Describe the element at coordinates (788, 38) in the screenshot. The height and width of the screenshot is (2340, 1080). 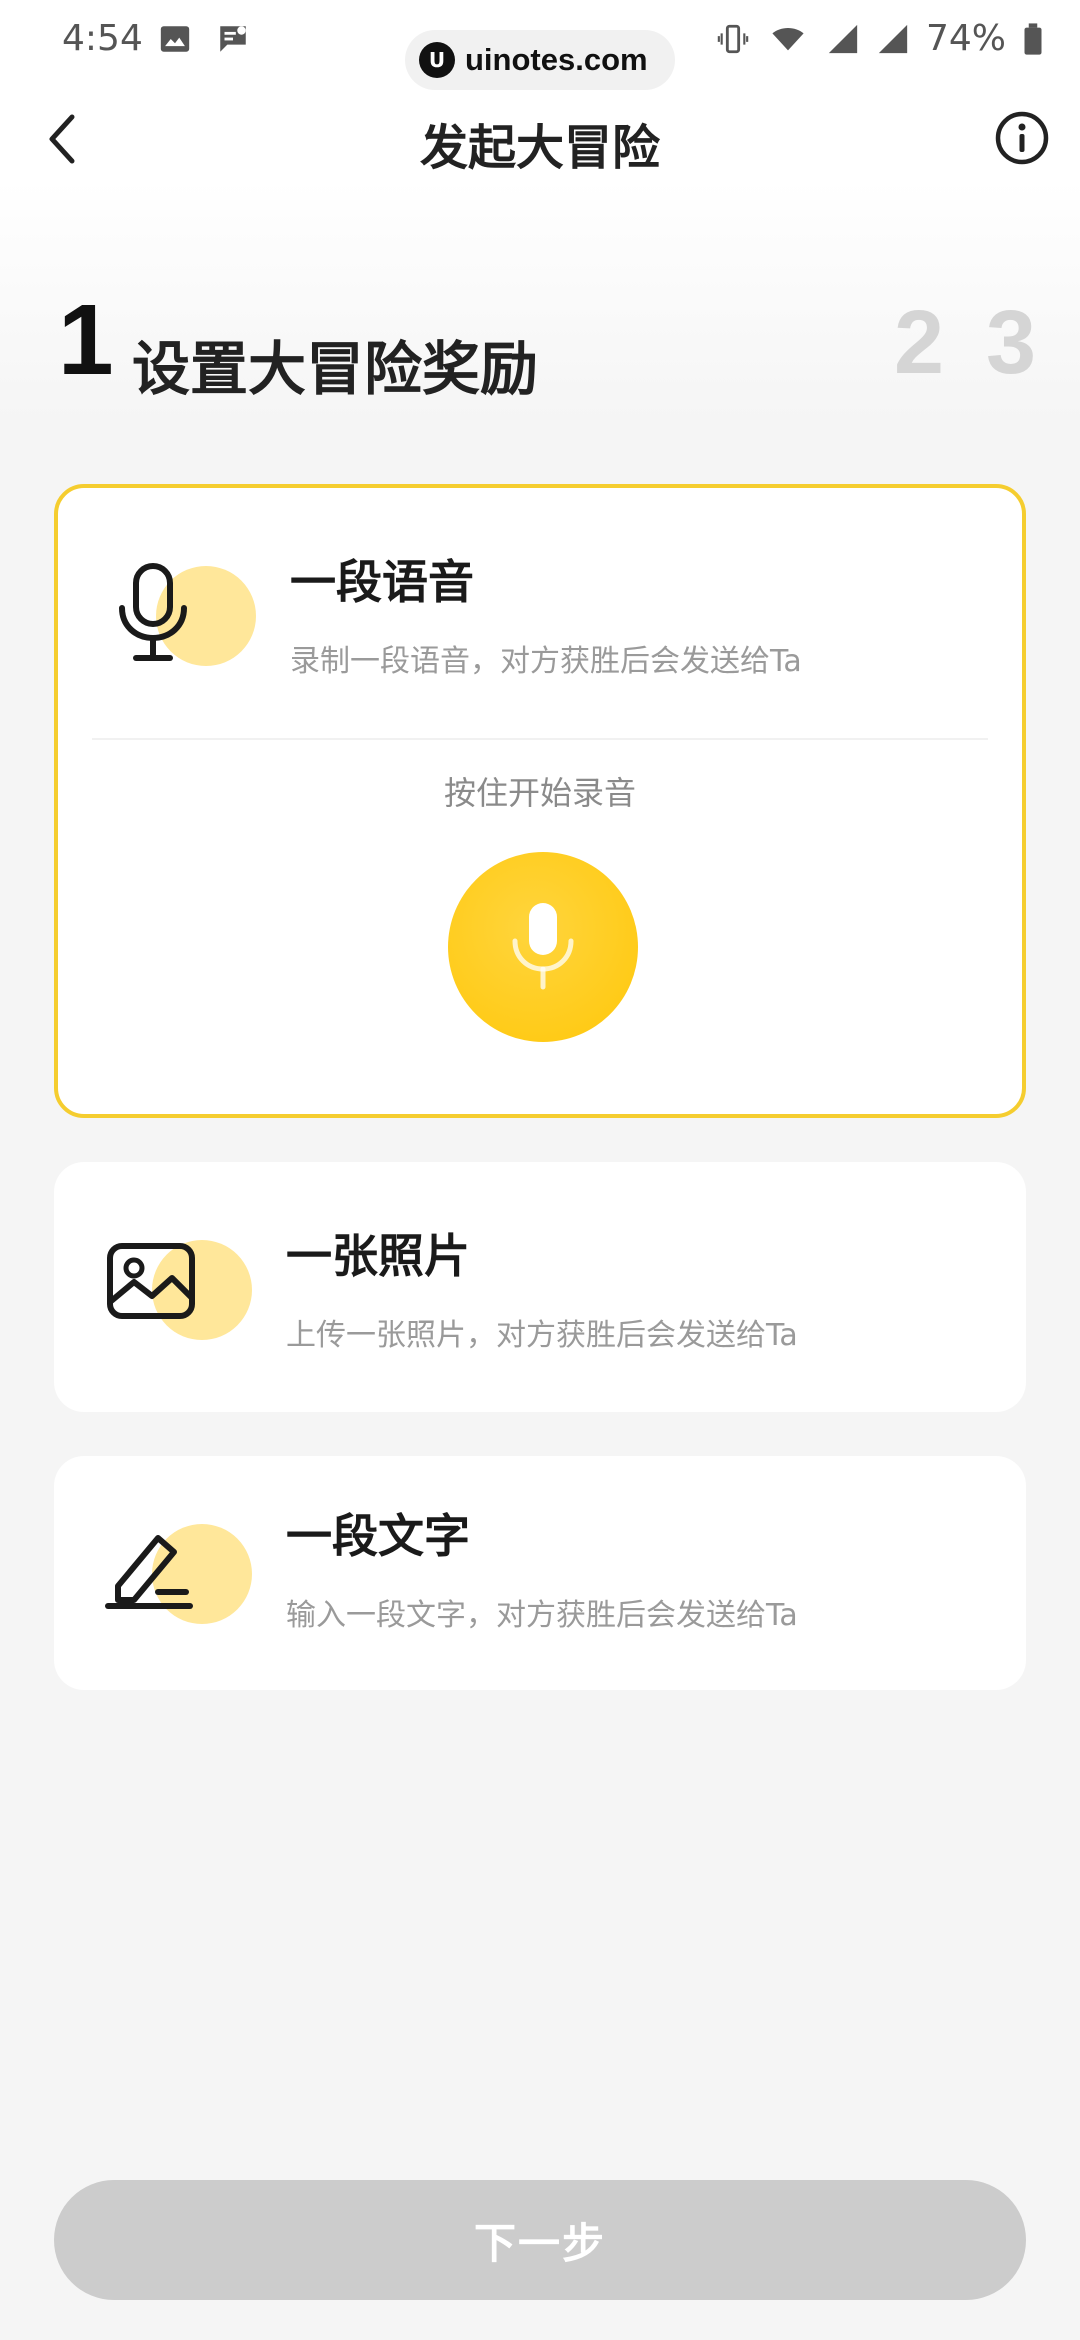
I see `wifi-icon` at that location.